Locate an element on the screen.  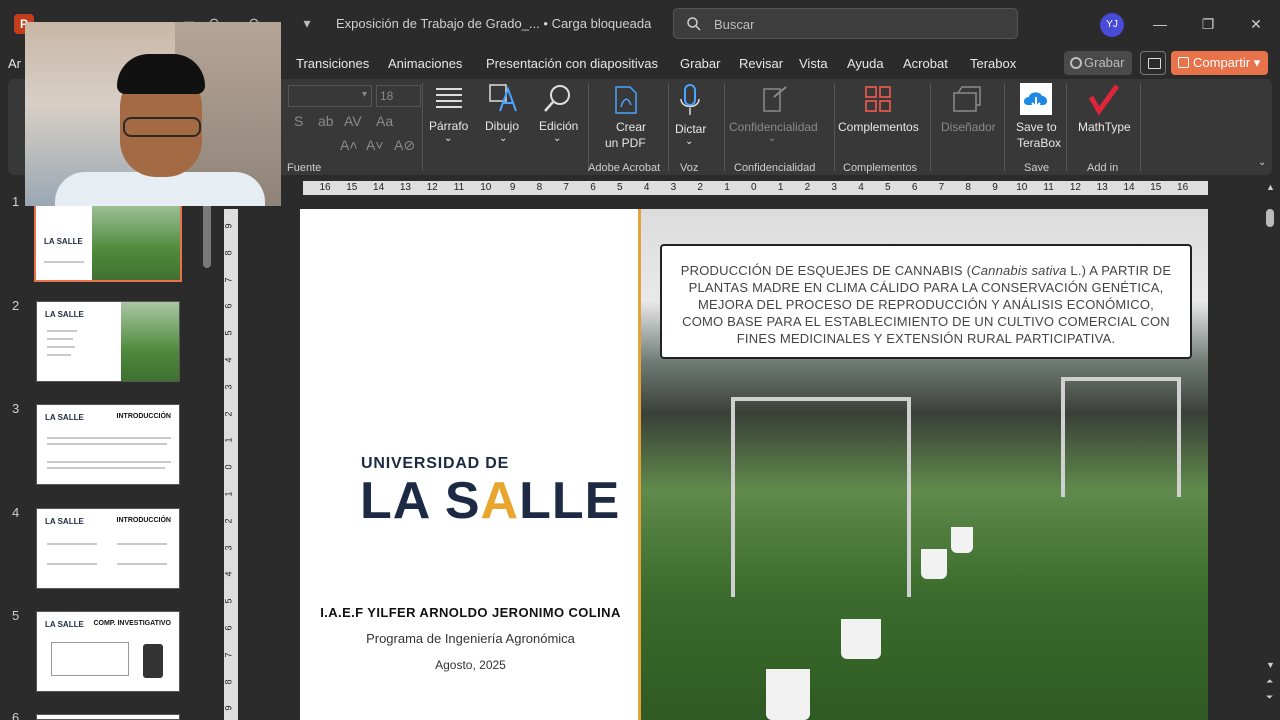
paragraph-chevron-icon: ⌄ is located at coordinates (448, 138).